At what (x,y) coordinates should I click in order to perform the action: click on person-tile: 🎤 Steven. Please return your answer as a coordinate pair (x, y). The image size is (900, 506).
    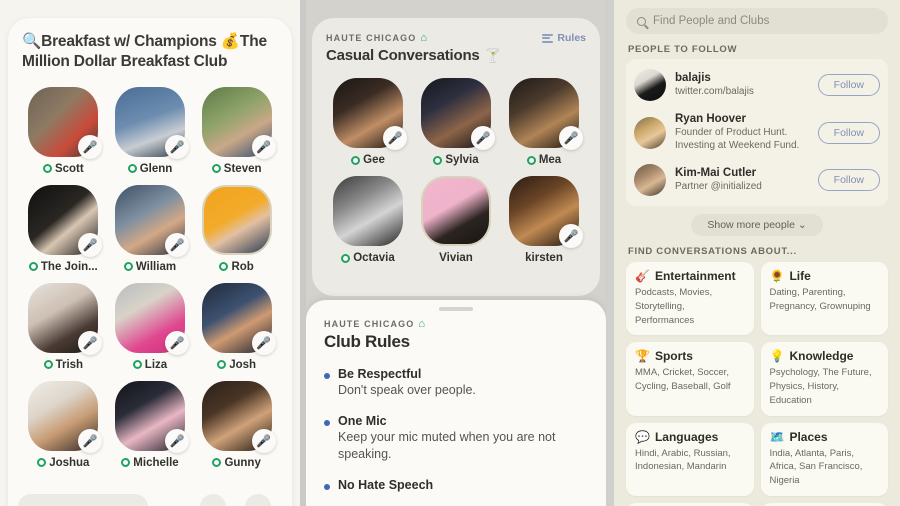
    Looking at the image, I should click on (236, 130).